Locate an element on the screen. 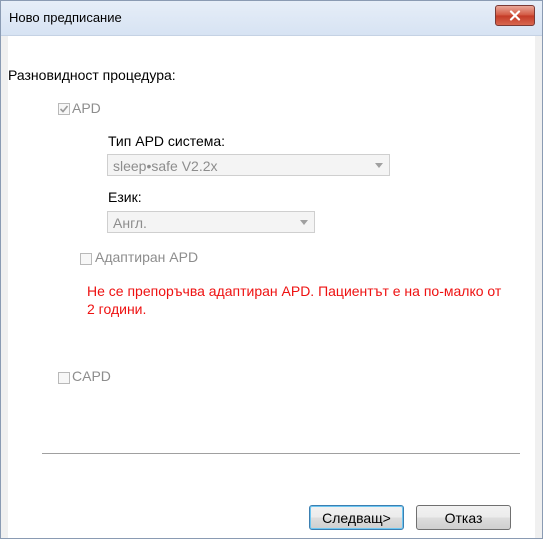 This screenshot has width=543, height=539. window-title: Ново предписание is located at coordinates (65, 17).